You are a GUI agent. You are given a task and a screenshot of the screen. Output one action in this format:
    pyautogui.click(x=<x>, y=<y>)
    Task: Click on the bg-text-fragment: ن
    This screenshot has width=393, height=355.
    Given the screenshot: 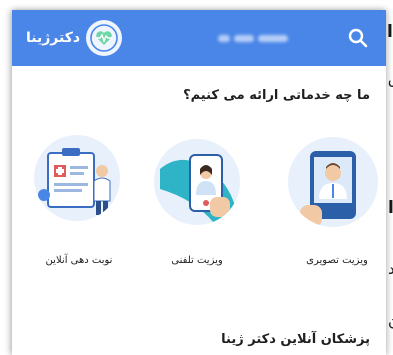 What is the action you would take?
    pyautogui.click(x=390, y=321)
    